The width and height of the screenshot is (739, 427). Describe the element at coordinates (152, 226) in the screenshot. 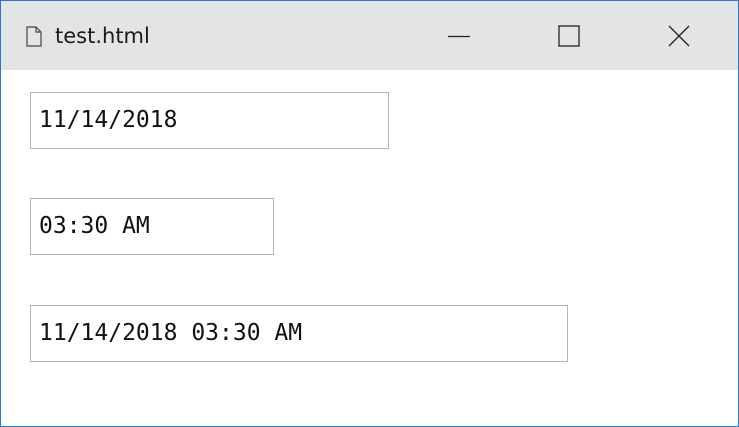

I see `time-input: 03:30 AM` at that location.